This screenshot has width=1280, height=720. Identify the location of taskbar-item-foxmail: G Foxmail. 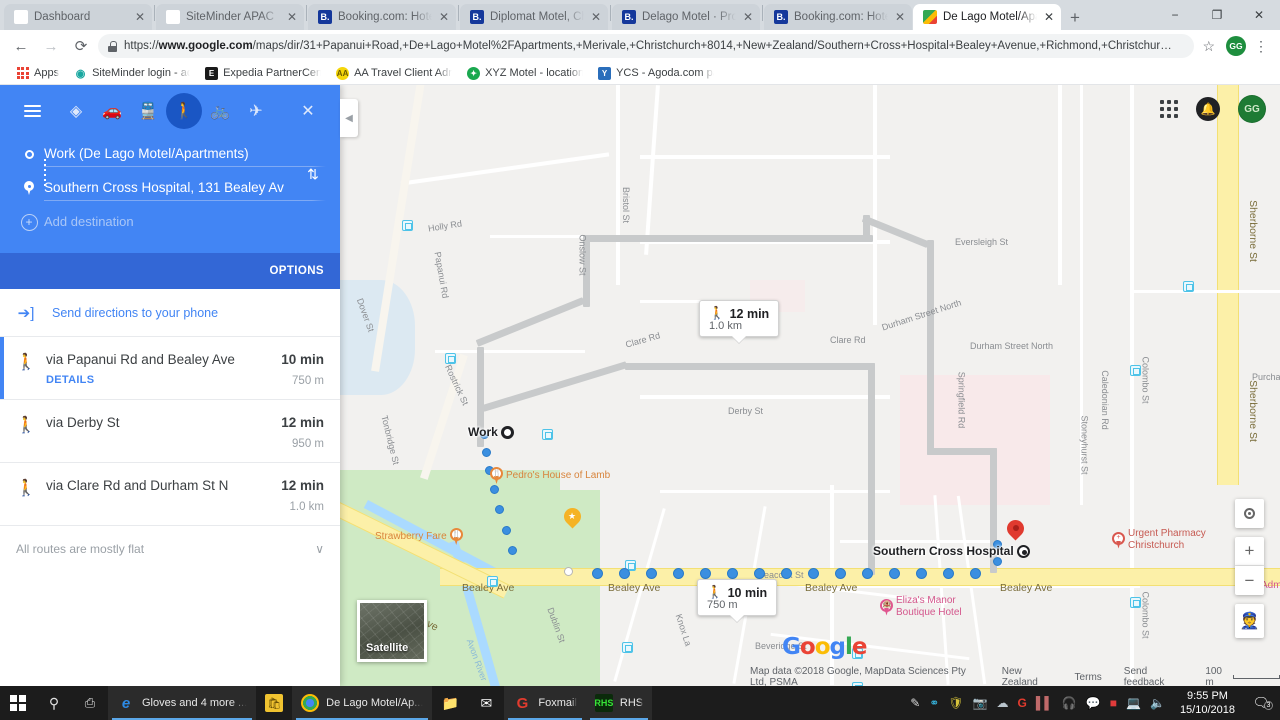
(545, 703).